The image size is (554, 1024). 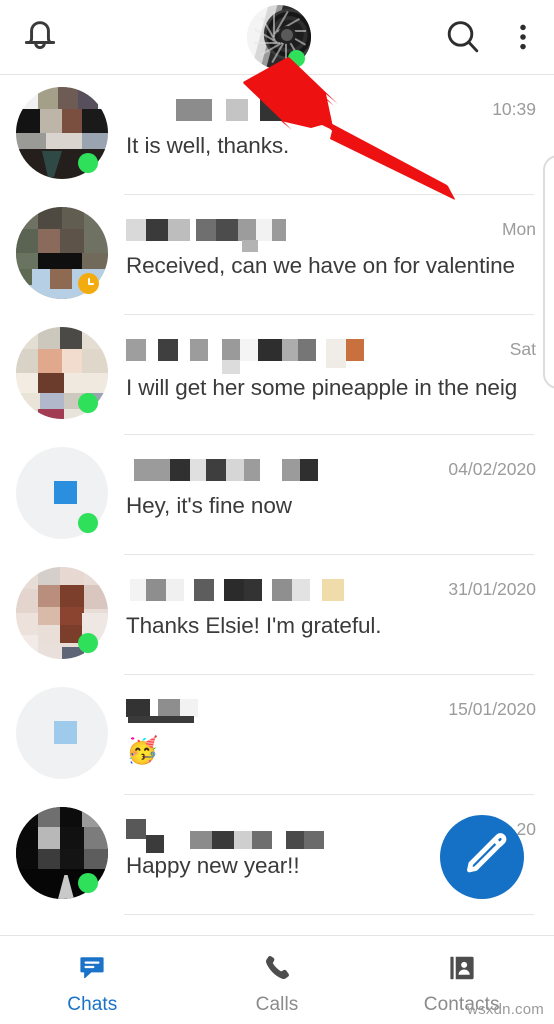 What do you see at coordinates (254, 625) in the screenshot?
I see `message-preview: Thanks Elsie! I'm grateful.` at bounding box center [254, 625].